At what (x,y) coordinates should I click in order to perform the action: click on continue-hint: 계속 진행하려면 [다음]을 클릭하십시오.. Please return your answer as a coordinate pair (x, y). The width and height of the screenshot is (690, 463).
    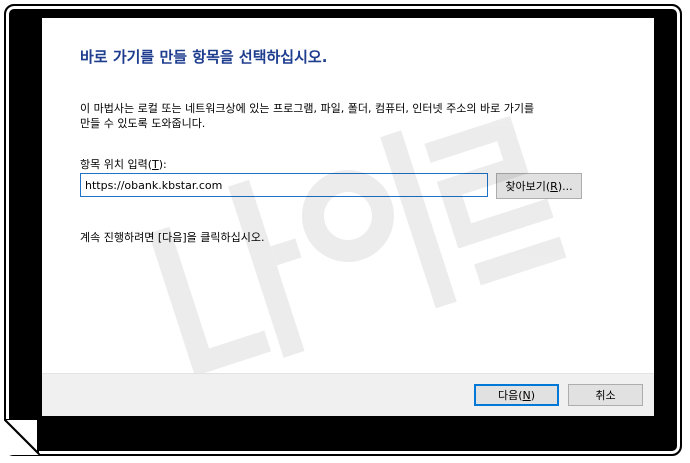
    Looking at the image, I should click on (172, 237).